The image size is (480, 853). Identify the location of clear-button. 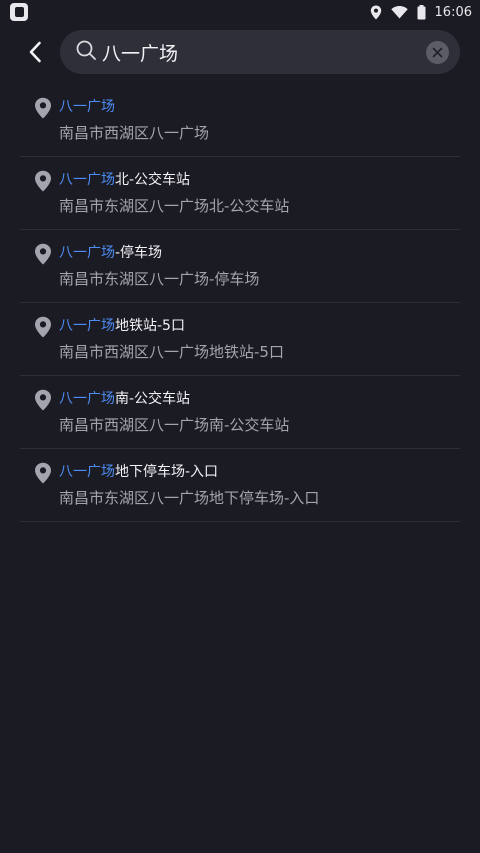
(437, 52).